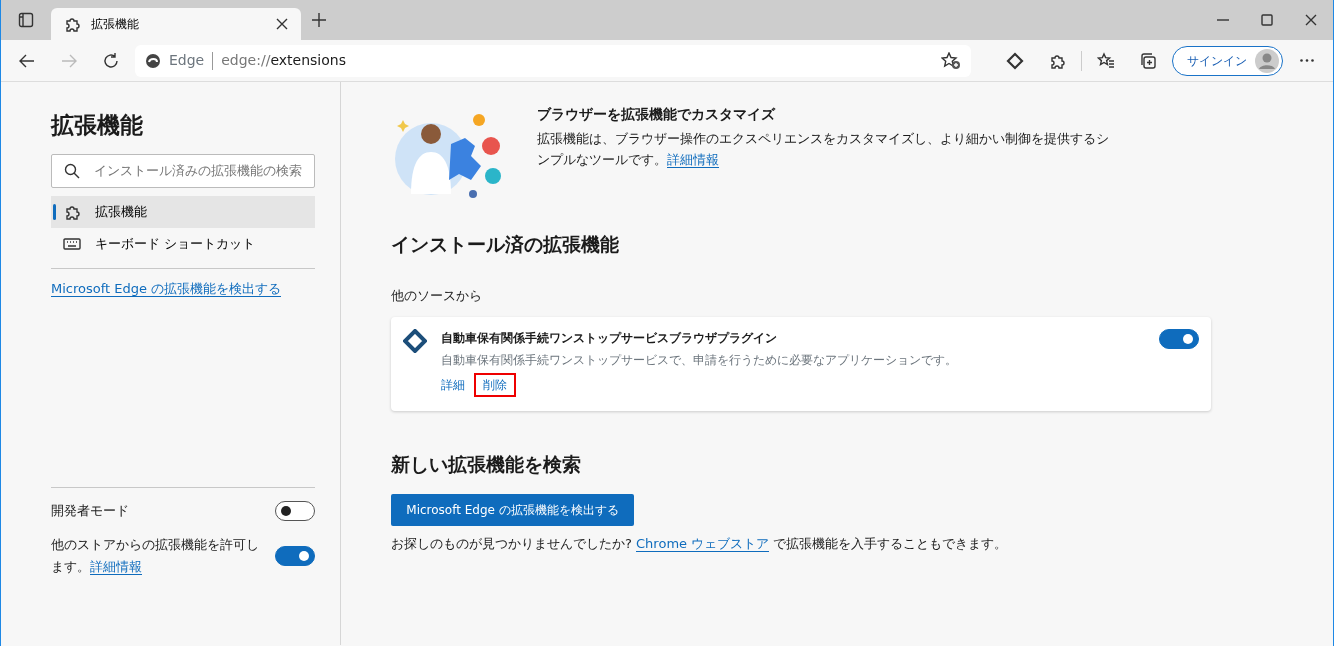  Describe the element at coordinates (319, 20) in the screenshot. I see `plus-icon` at that location.